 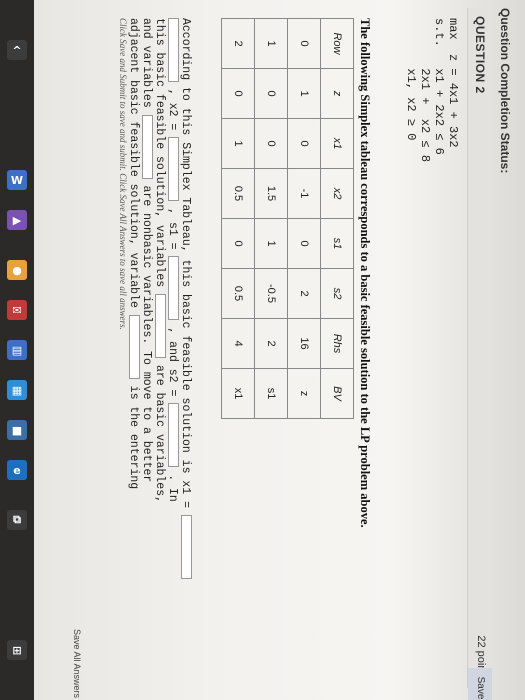 I want to click on header-cell: Rhs, so click(x=337, y=343).